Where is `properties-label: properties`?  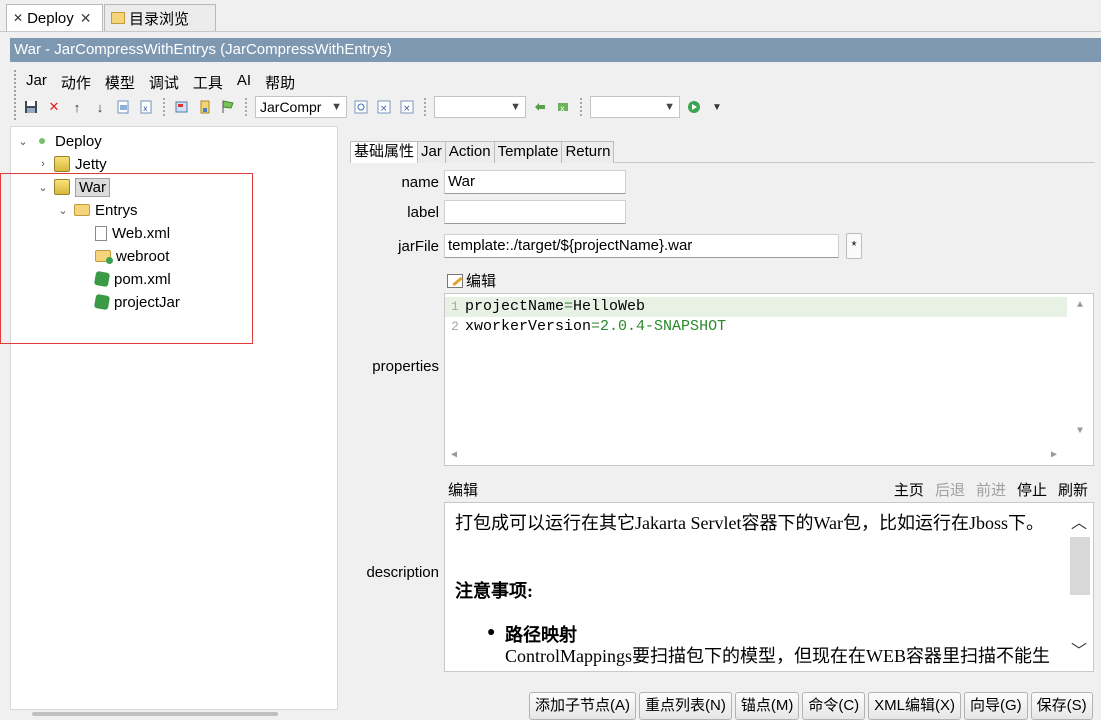 properties-label: properties is located at coordinates (405, 366).